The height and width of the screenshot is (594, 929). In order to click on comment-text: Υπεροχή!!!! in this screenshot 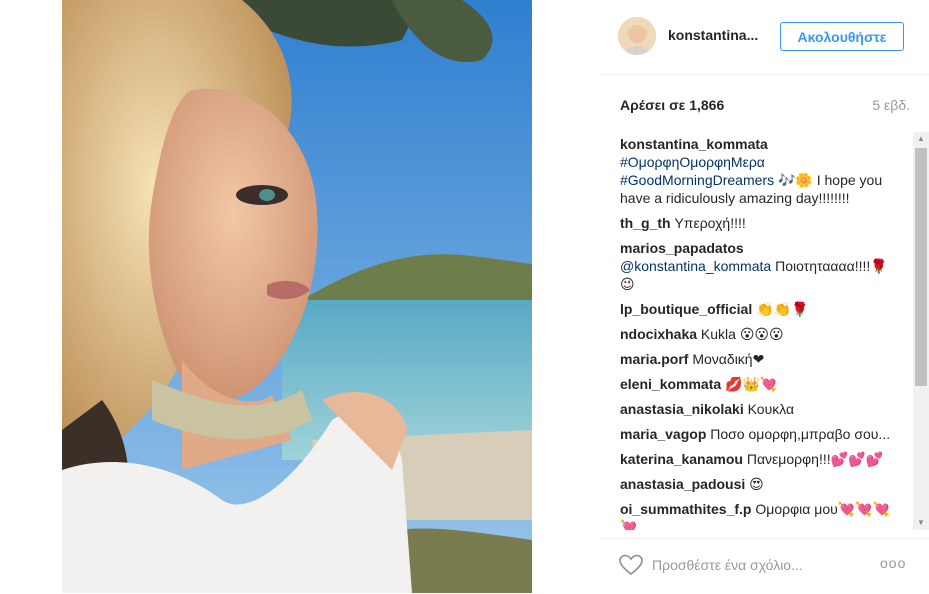, I will do `click(710, 223)`.